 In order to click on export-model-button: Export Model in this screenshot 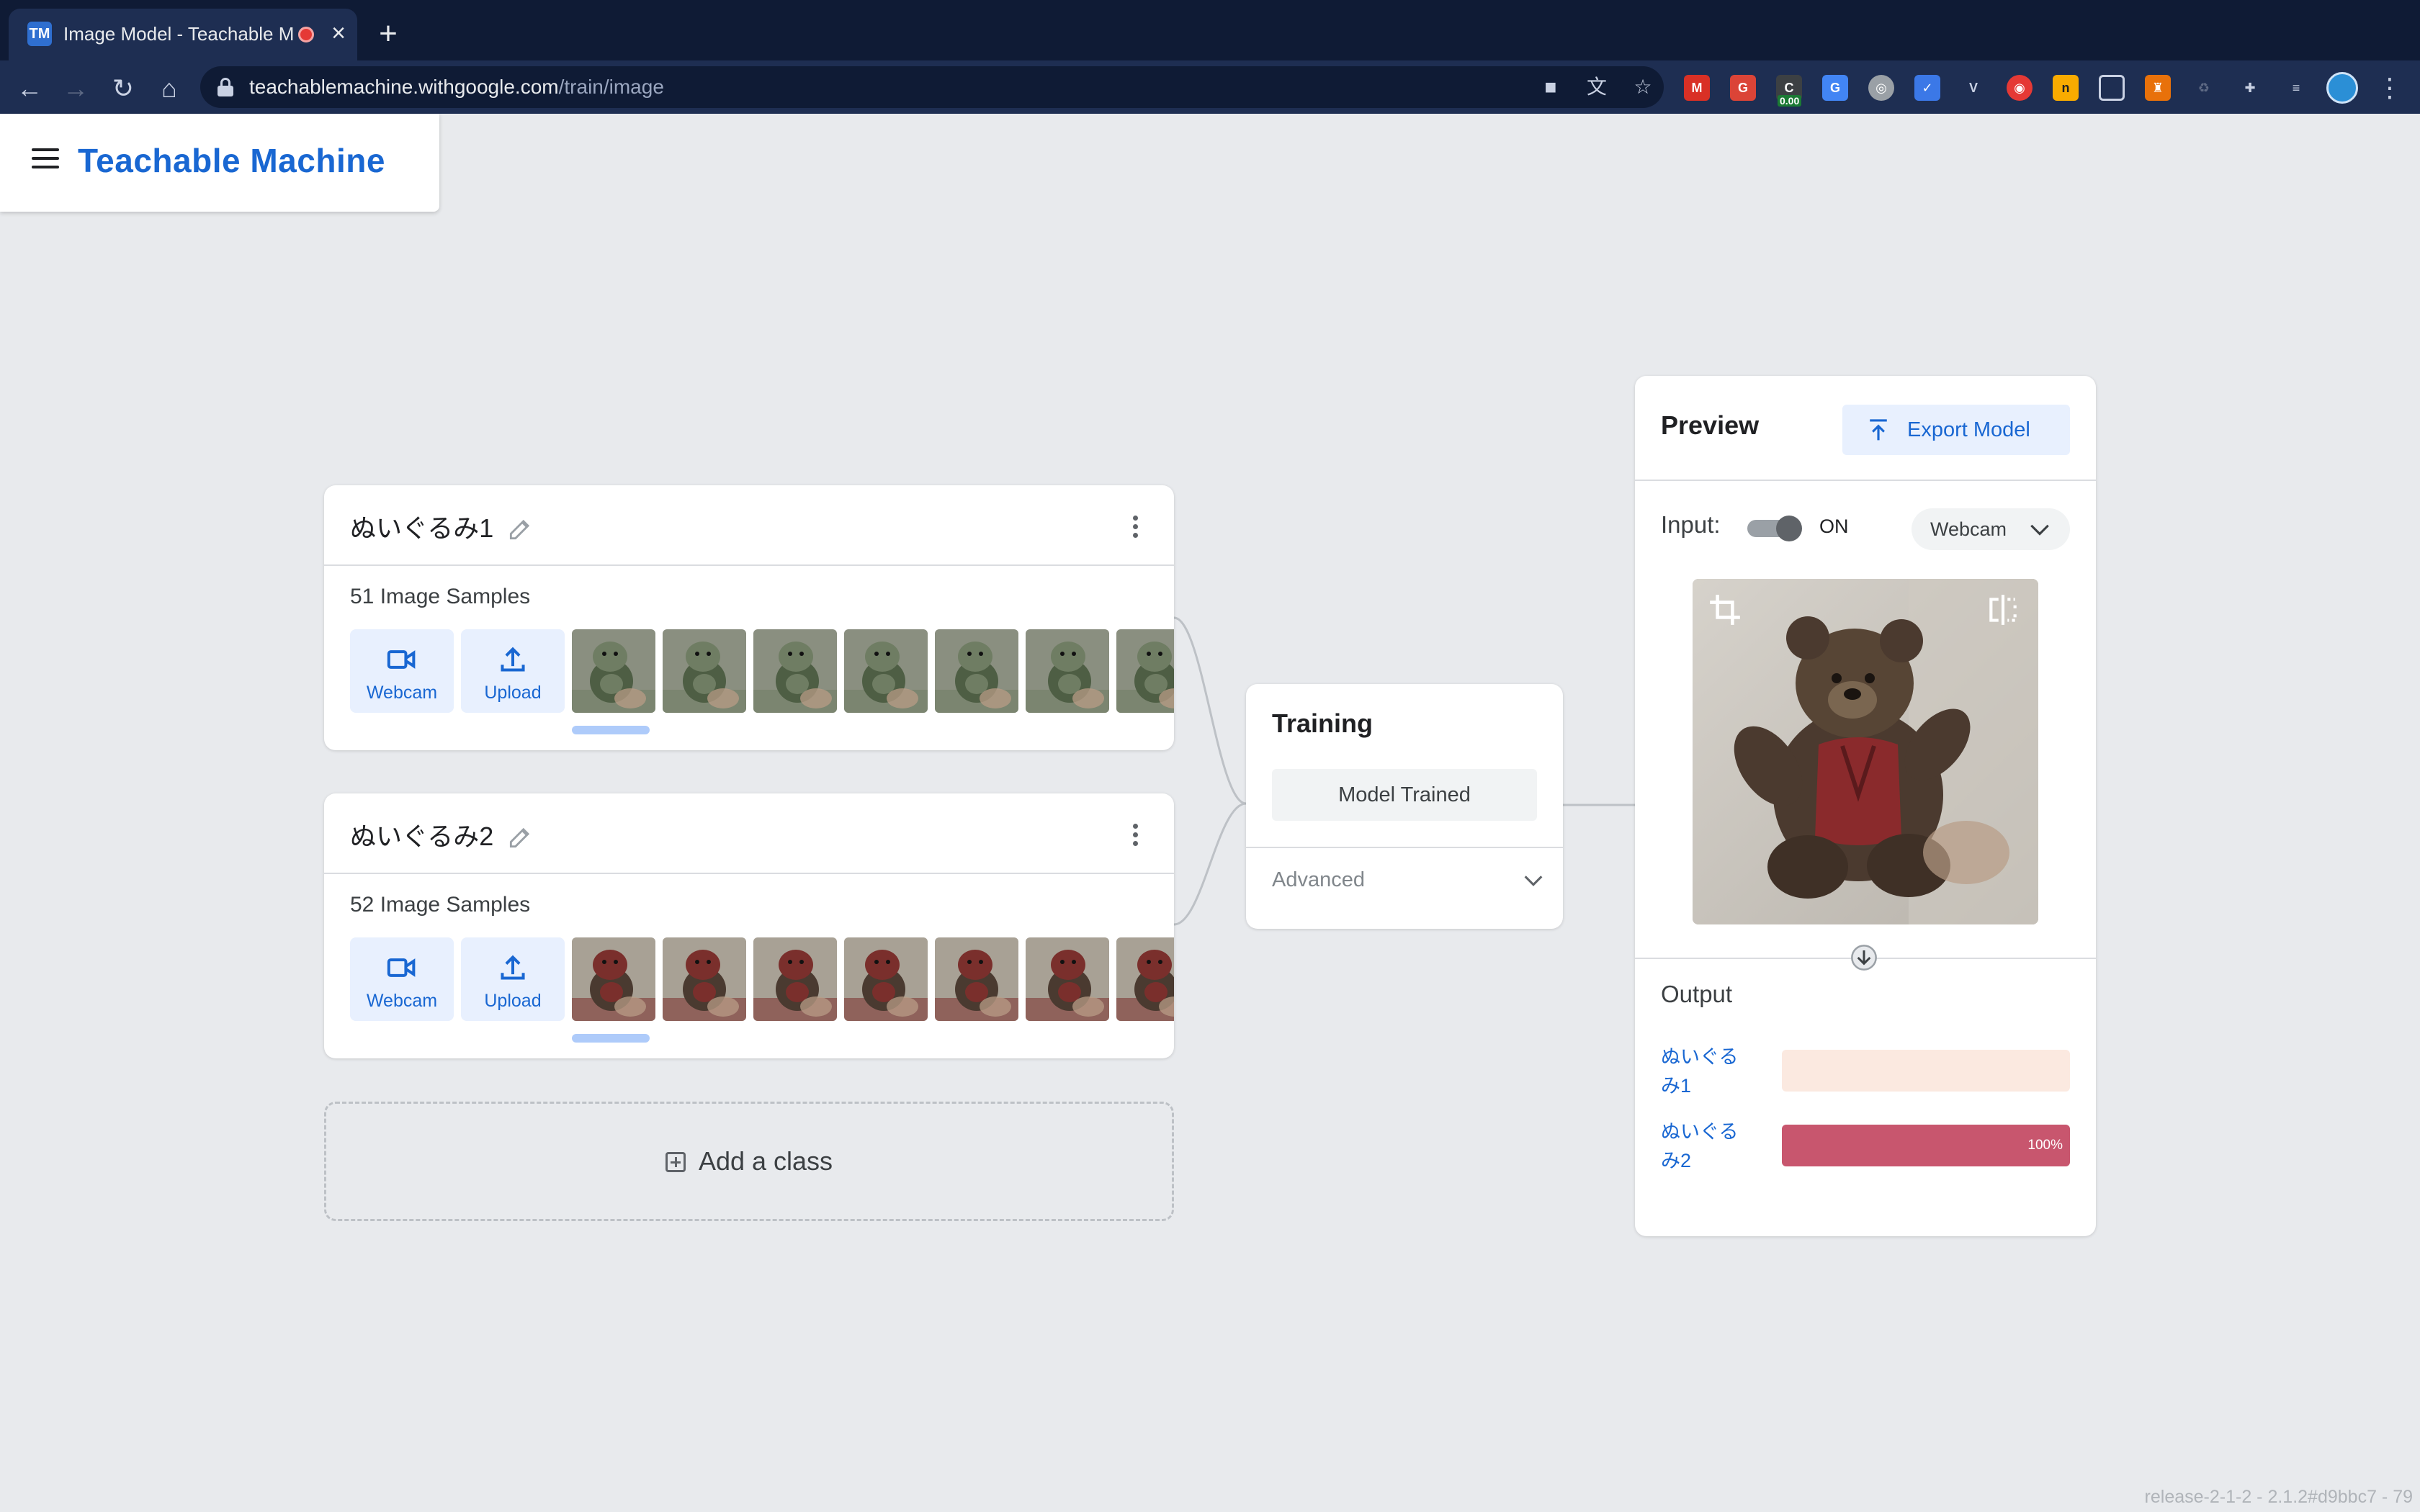, I will do `click(1956, 430)`.